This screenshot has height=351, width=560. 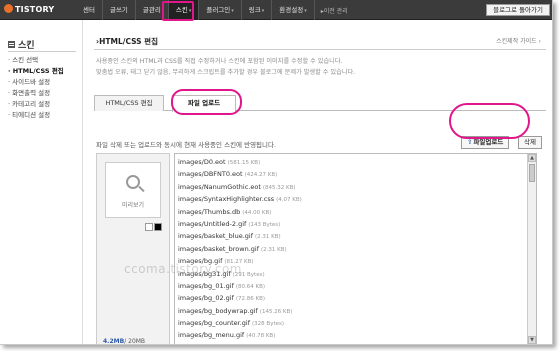 What do you see at coordinates (261, 336) in the screenshot?
I see `file-size: (40.78 KB)` at bounding box center [261, 336].